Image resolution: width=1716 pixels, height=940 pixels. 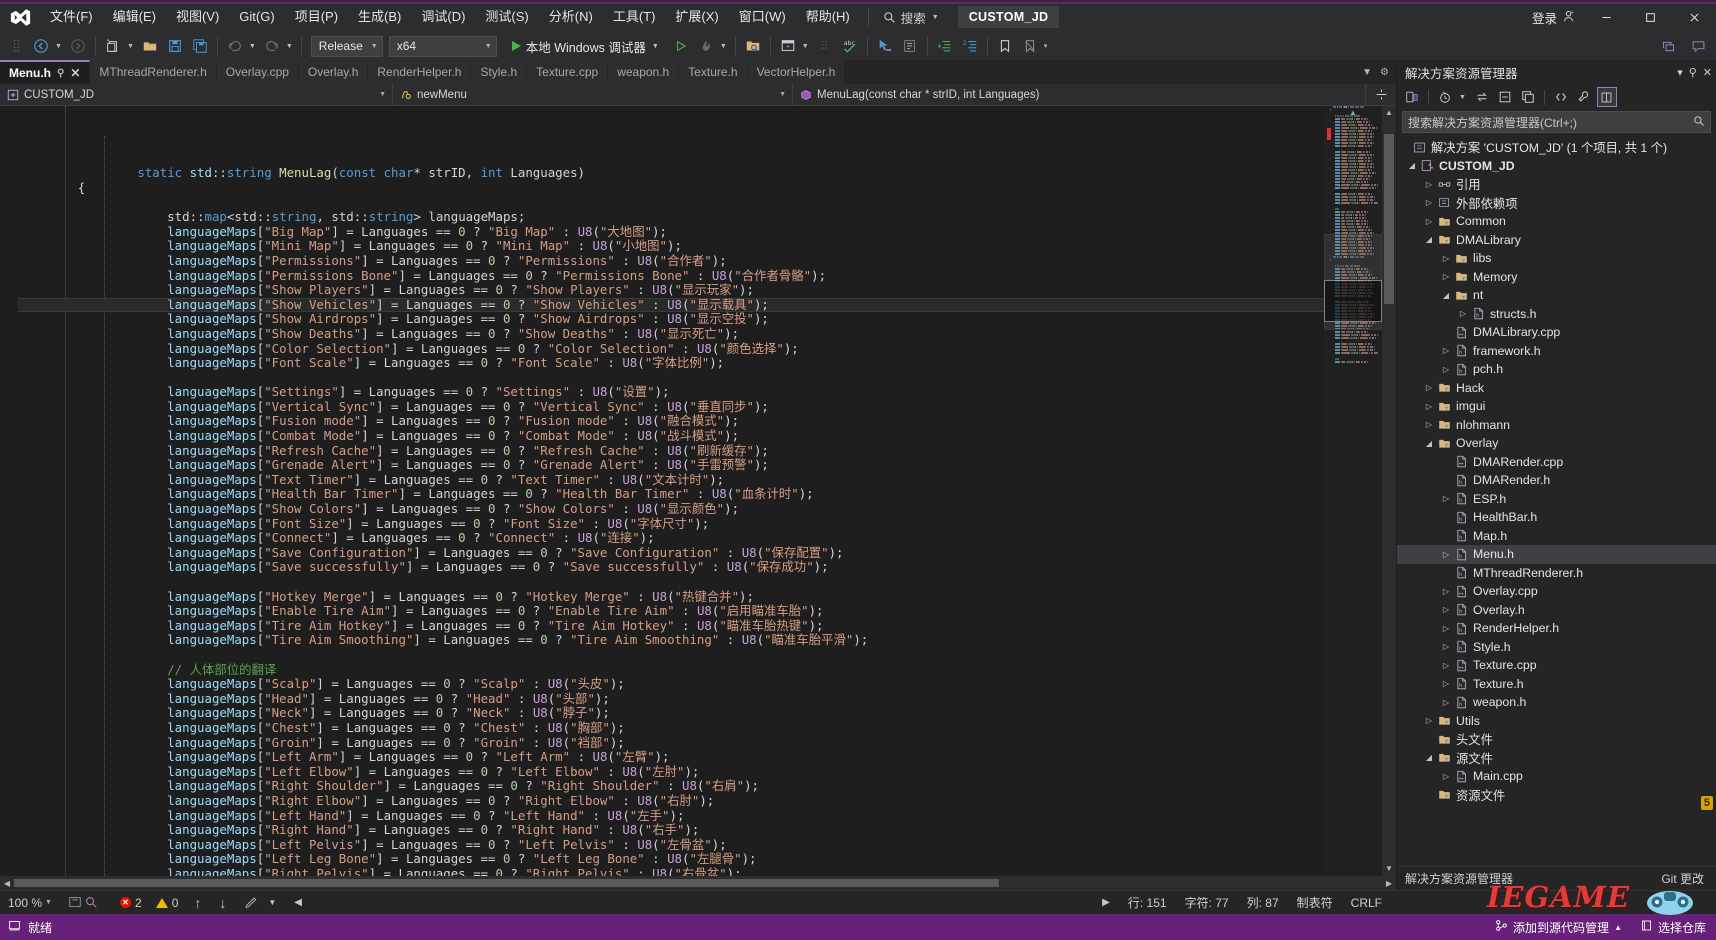 What do you see at coordinates (1584, 97) in the screenshot?
I see `properties-icon` at bounding box center [1584, 97].